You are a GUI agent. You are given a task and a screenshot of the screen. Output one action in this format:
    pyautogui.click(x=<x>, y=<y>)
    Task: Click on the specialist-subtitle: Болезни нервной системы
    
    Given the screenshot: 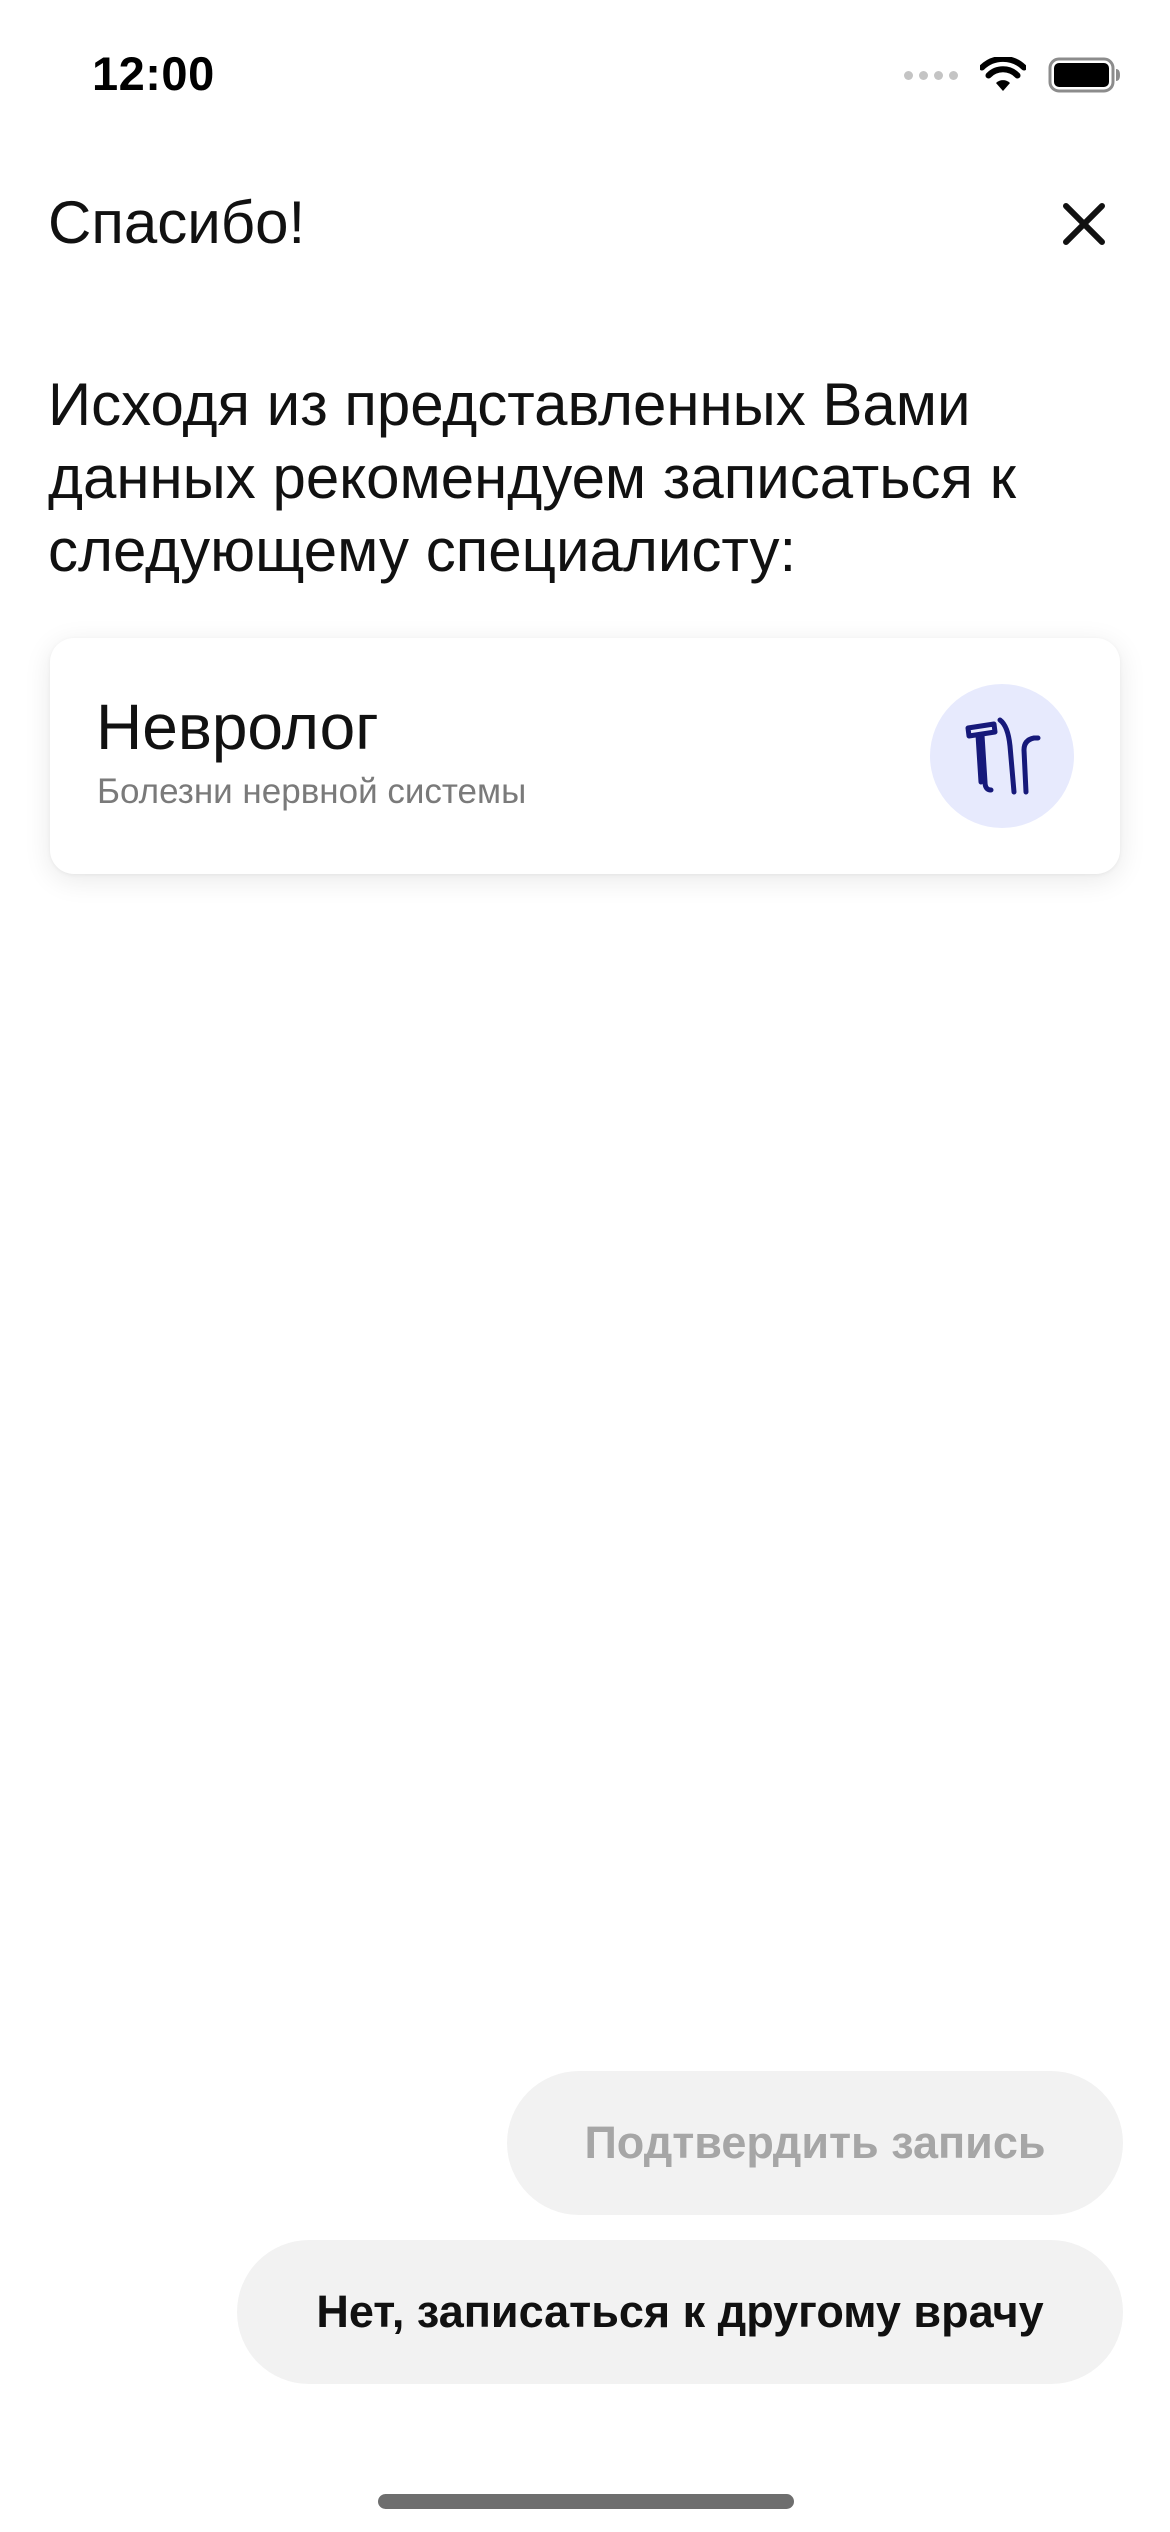 What is the action you would take?
    pyautogui.click(x=312, y=791)
    